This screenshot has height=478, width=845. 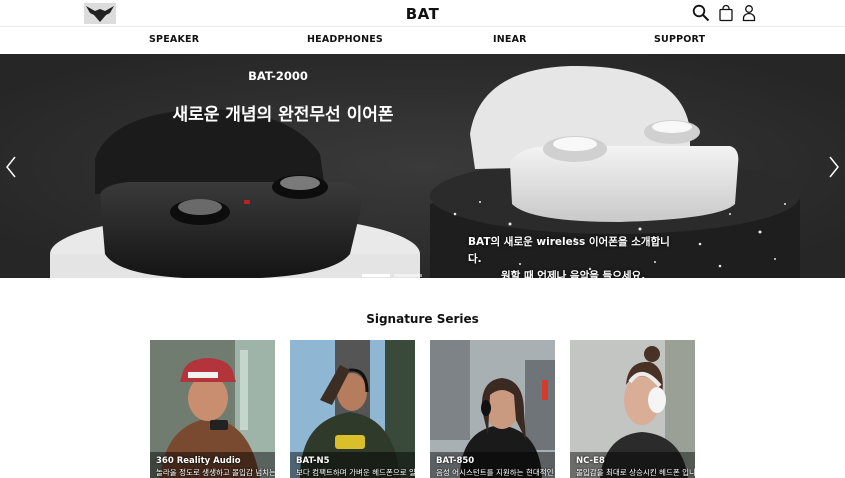 What do you see at coordinates (313, 461) in the screenshot?
I see `card-name: BAT-N5` at bounding box center [313, 461].